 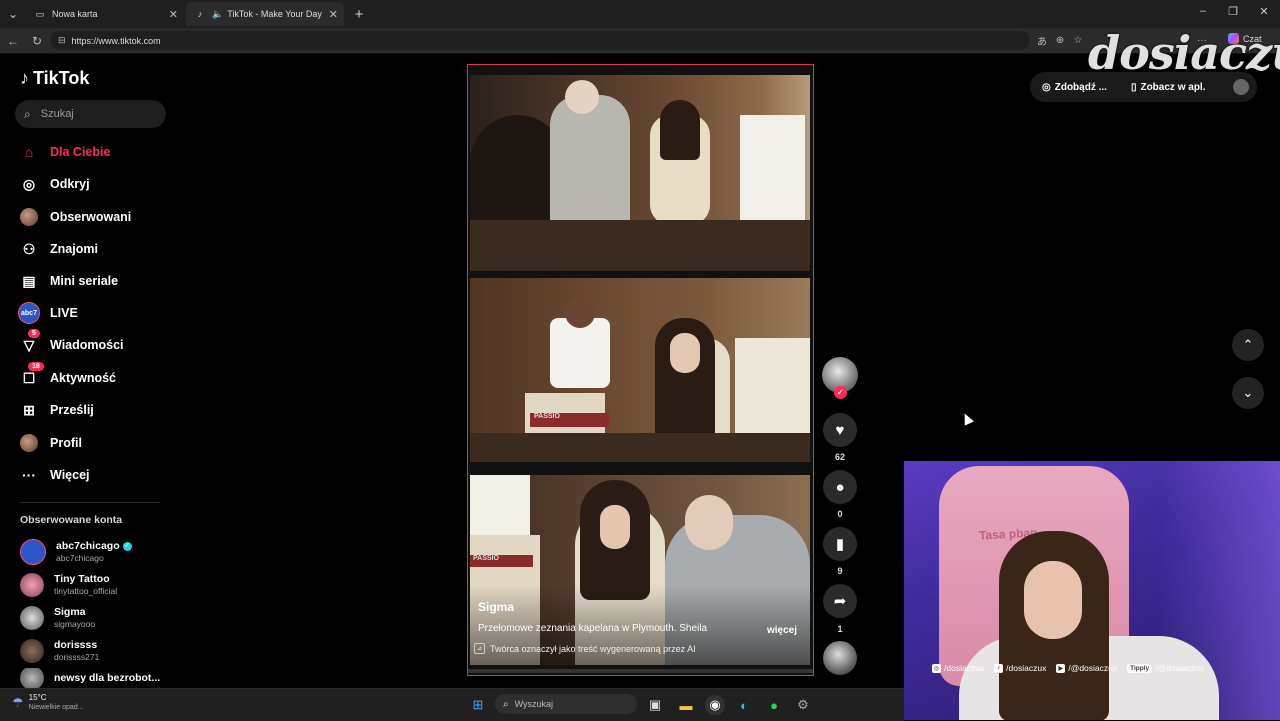 I want to click on share-arrow-icon: ➦, so click(x=840, y=601).